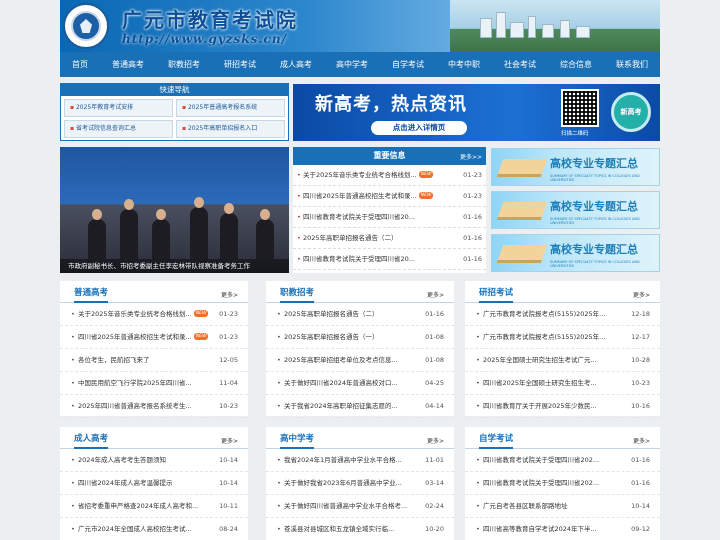 This screenshot has height=540, width=720. Describe the element at coordinates (210, 20) in the screenshot. I see `site-title: 广元市教育考试院` at that location.